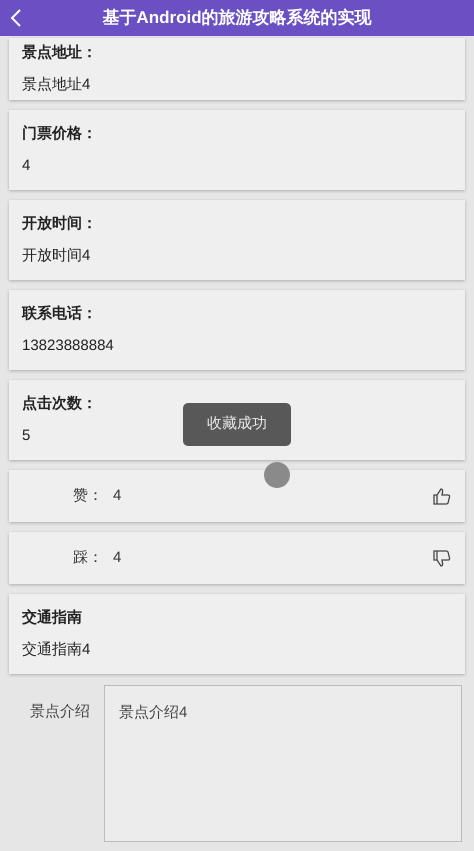  I want to click on field-value: 5, so click(27, 436).